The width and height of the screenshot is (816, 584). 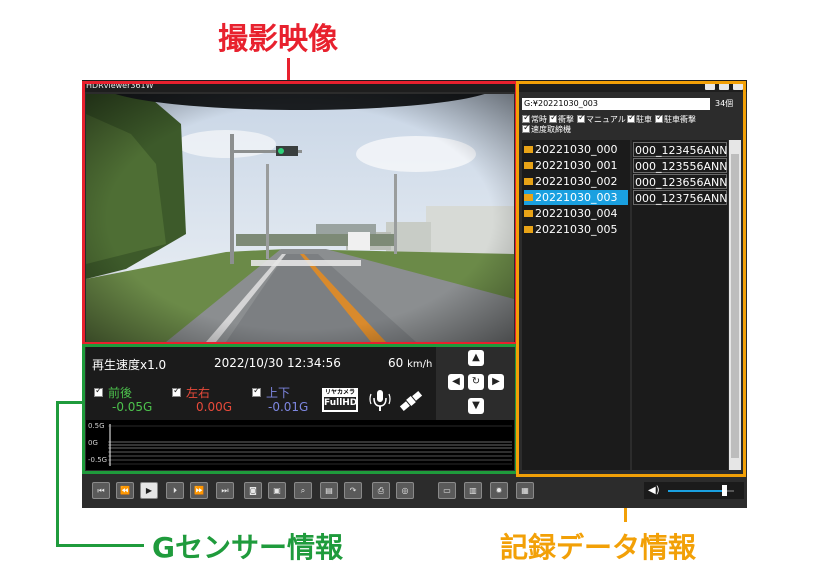 I want to click on skip-start-icon: ⏮, so click(x=101, y=490).